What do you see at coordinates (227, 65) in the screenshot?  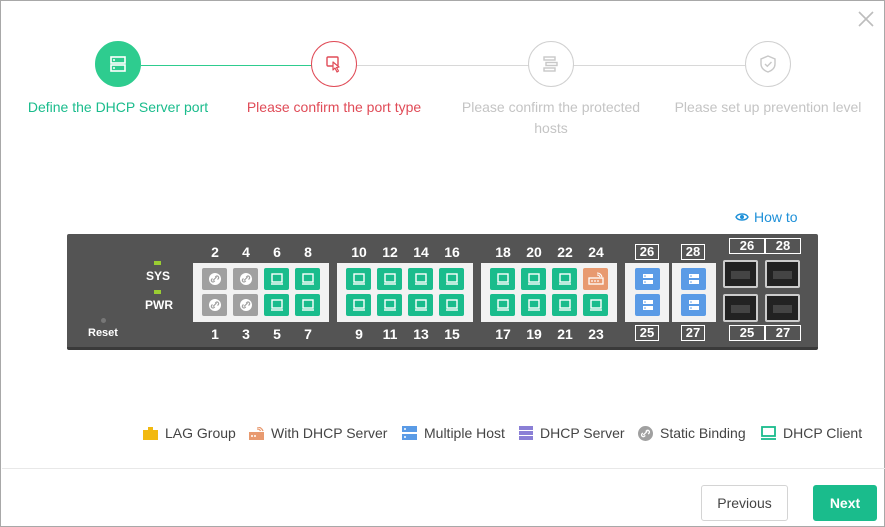 I see `step-connector` at bounding box center [227, 65].